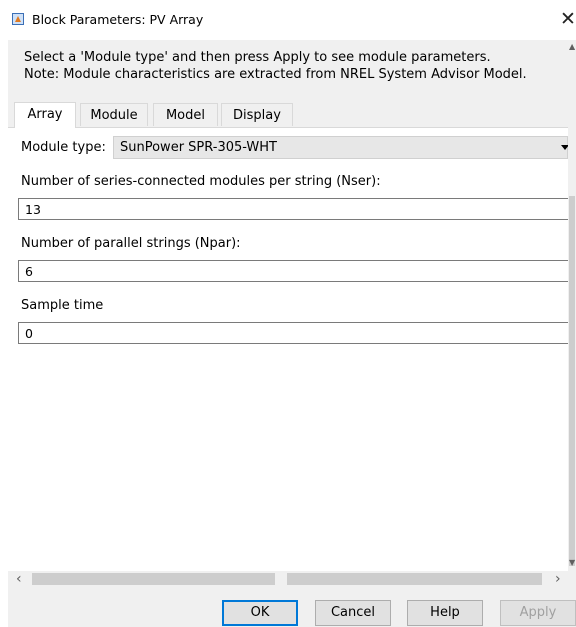 The image size is (576, 627). I want to click on sample-time-field: 0, so click(294, 333).